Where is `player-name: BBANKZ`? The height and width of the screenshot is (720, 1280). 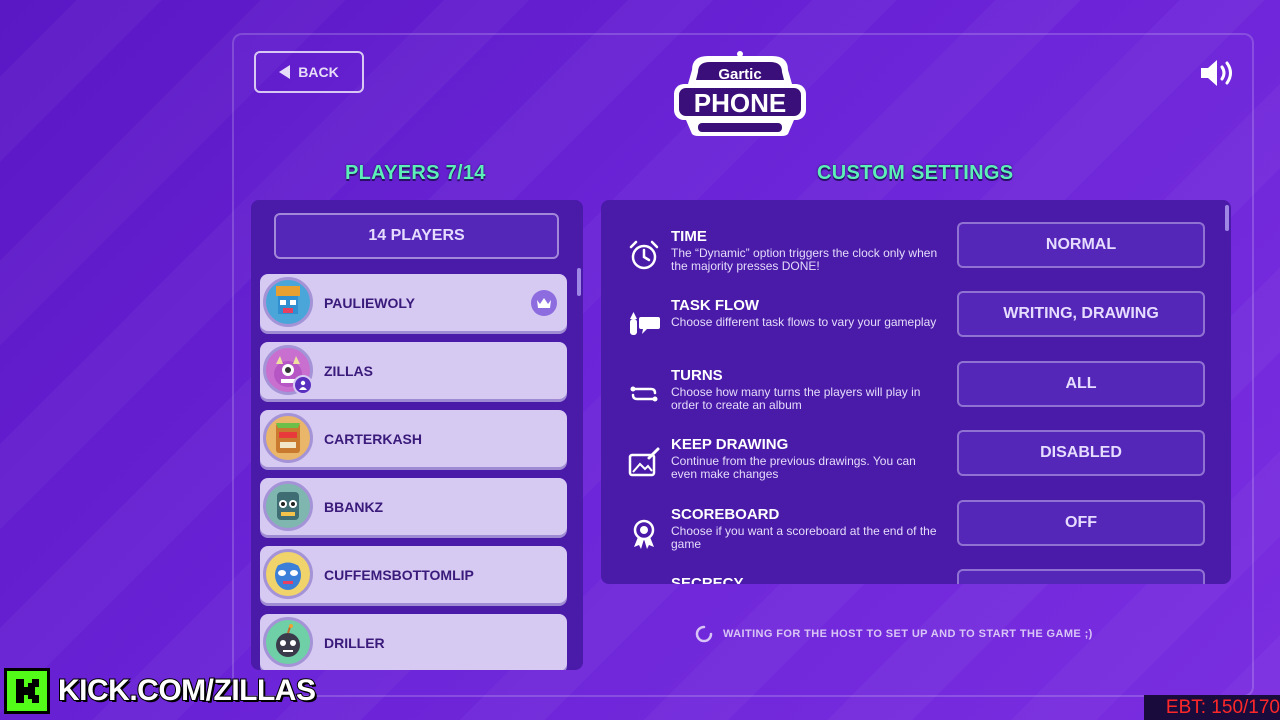 player-name: BBANKZ is located at coordinates (354, 506).